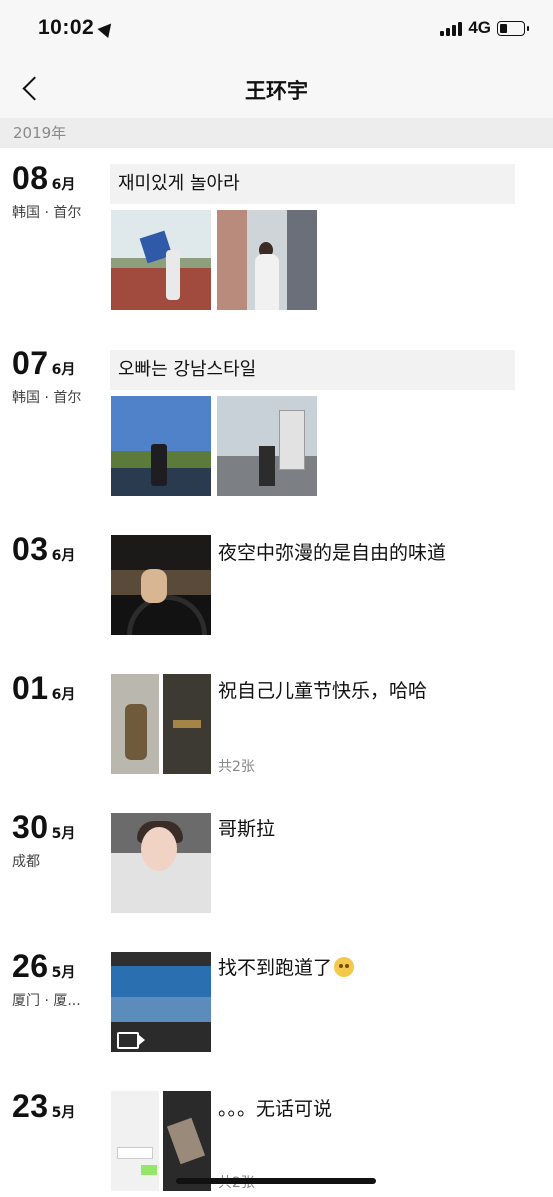 The height and width of the screenshot is (1197, 553). Describe the element at coordinates (312, 184) in the screenshot. I see `post-text: 재미있게 놀아라` at that location.